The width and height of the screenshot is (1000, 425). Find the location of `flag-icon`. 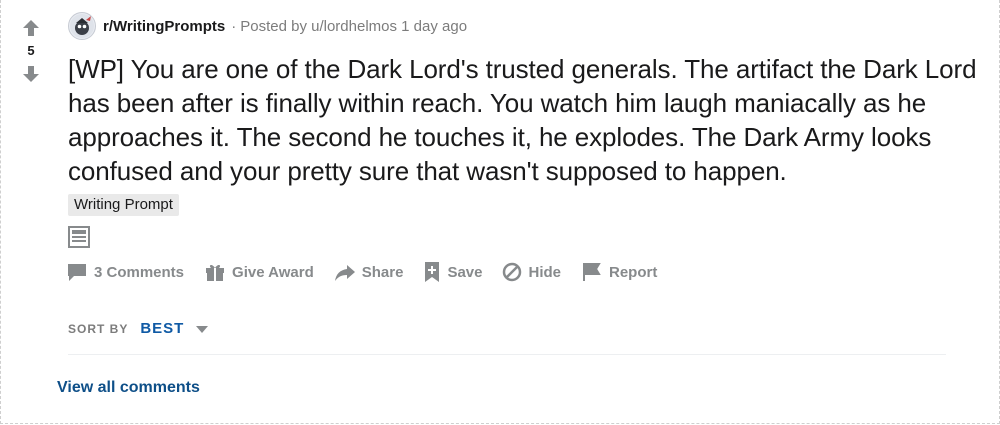

flag-icon is located at coordinates (592, 272).